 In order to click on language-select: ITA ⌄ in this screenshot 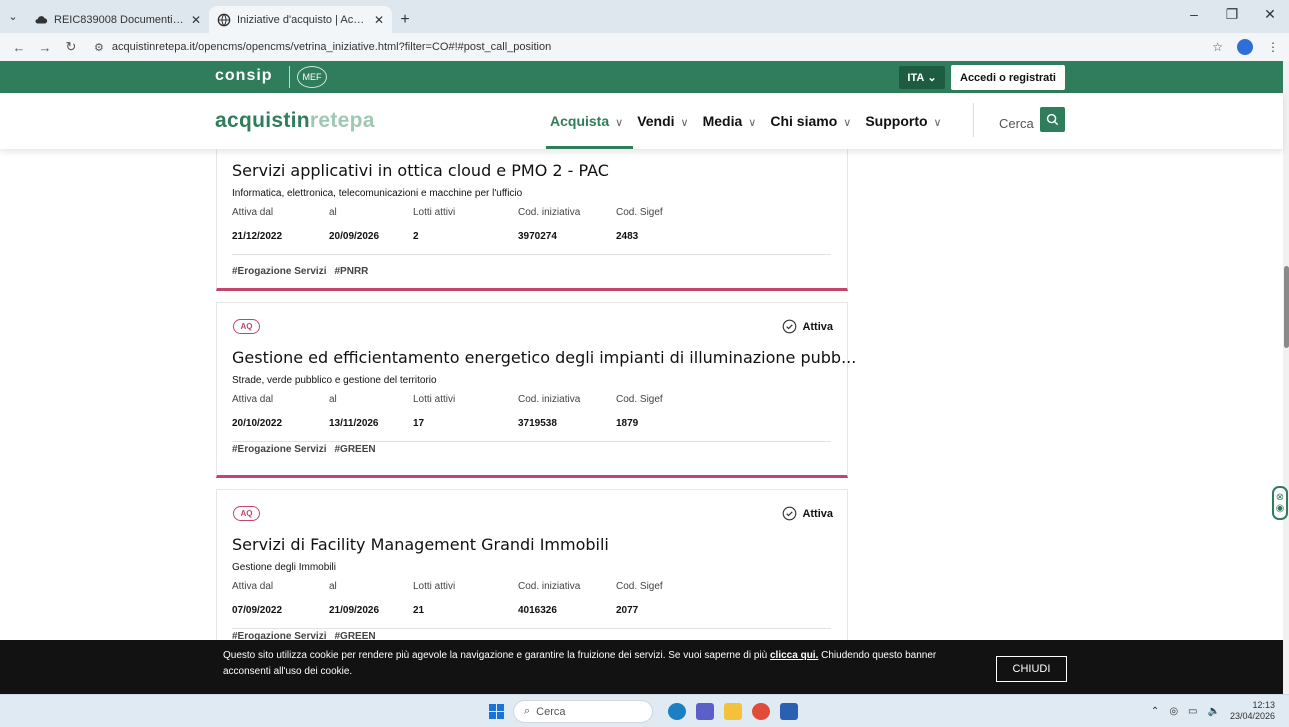, I will do `click(922, 77)`.